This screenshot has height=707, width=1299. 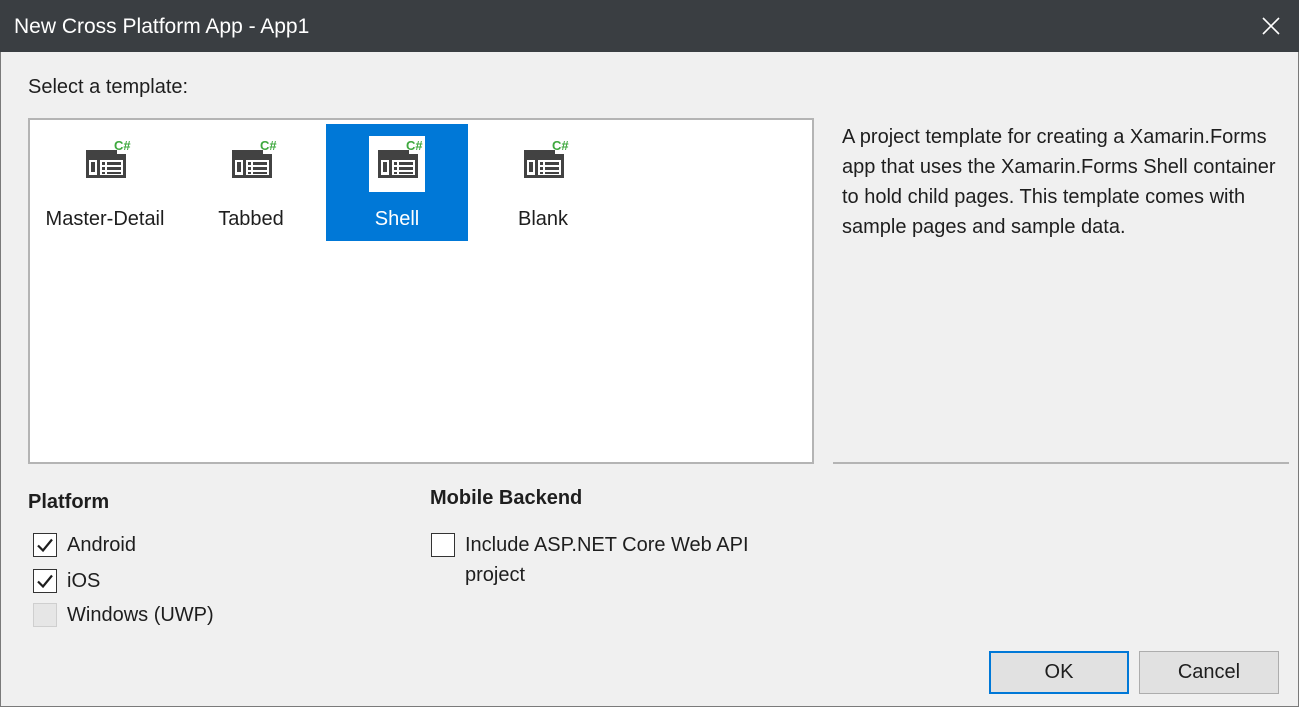 I want to click on template-item-tabbed: C# Tabbed, so click(x=251, y=182).